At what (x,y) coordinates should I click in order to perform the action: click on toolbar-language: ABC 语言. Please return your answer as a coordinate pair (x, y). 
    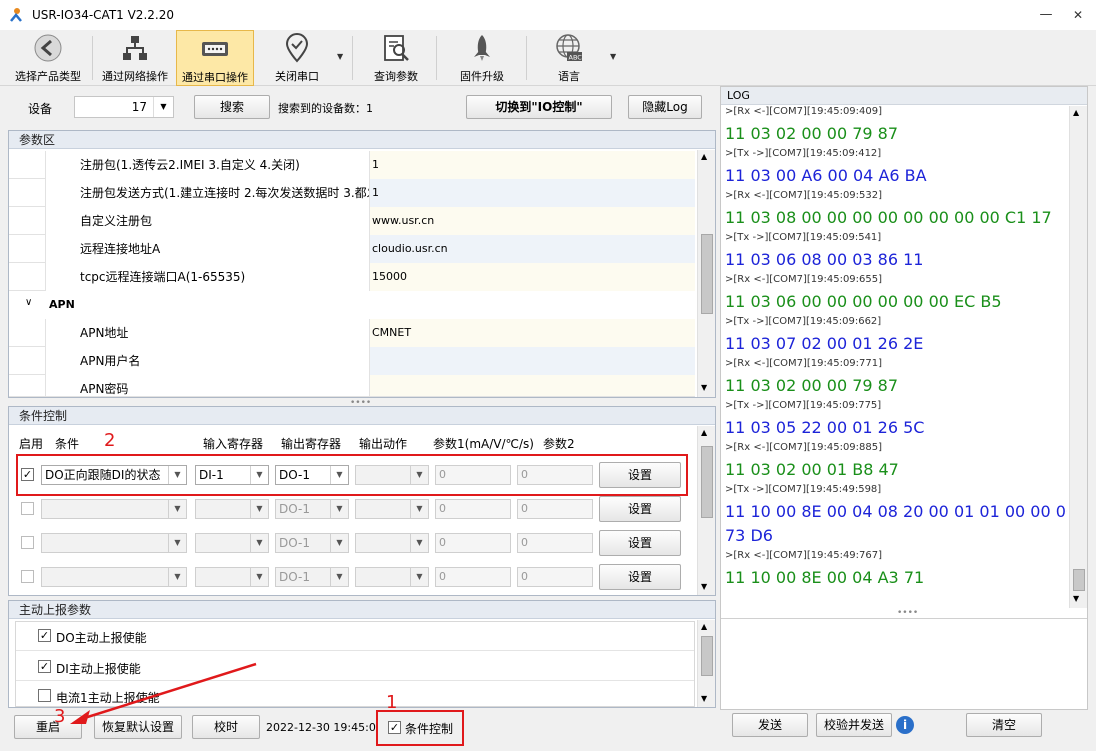
    Looking at the image, I should click on (569, 58).